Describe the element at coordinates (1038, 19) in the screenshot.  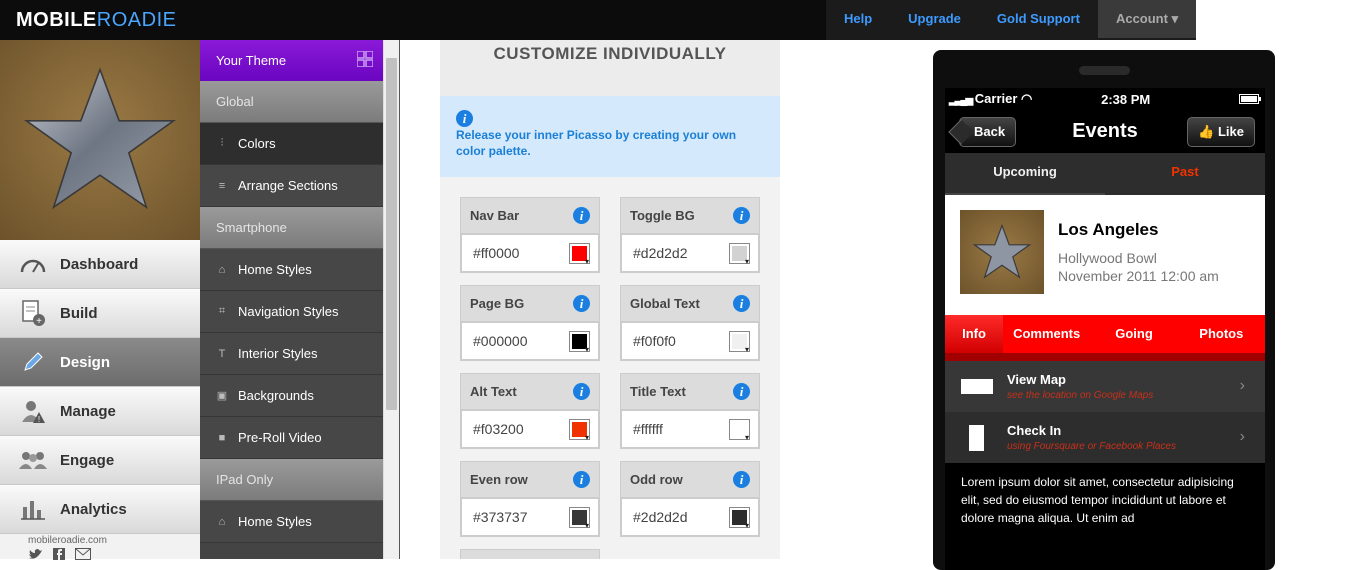
I see `gold-support-link: Gold Support` at that location.